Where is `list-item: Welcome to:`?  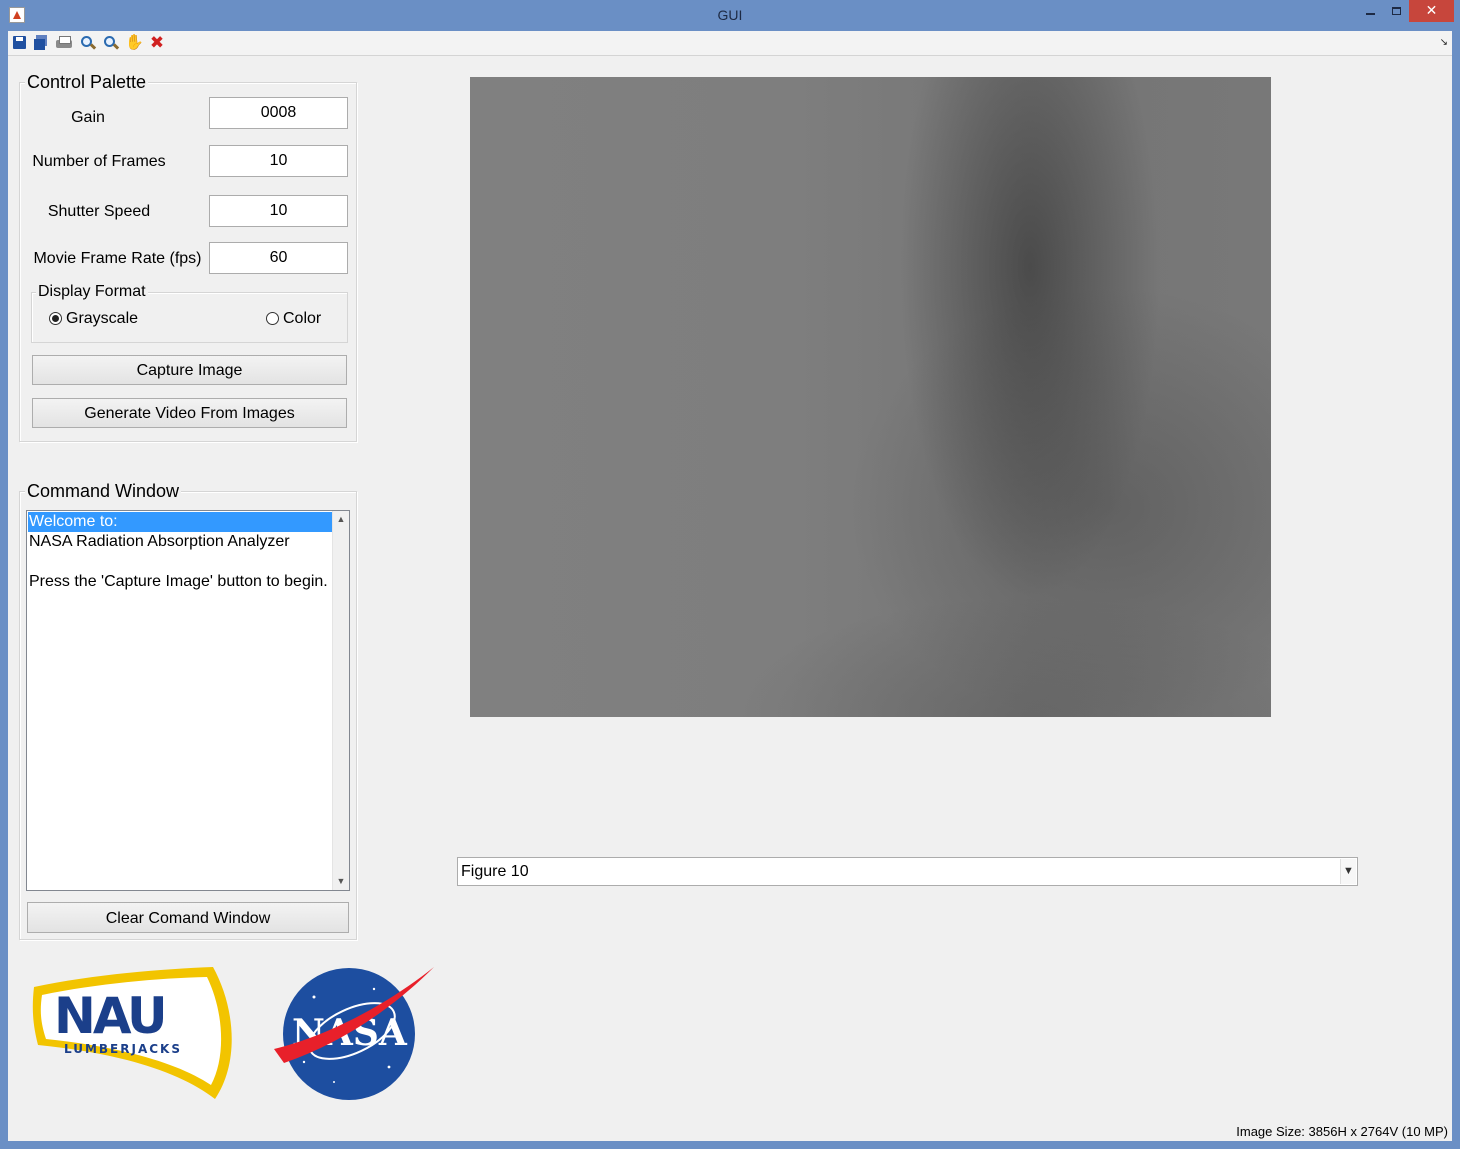 list-item: Welcome to: is located at coordinates (180, 522).